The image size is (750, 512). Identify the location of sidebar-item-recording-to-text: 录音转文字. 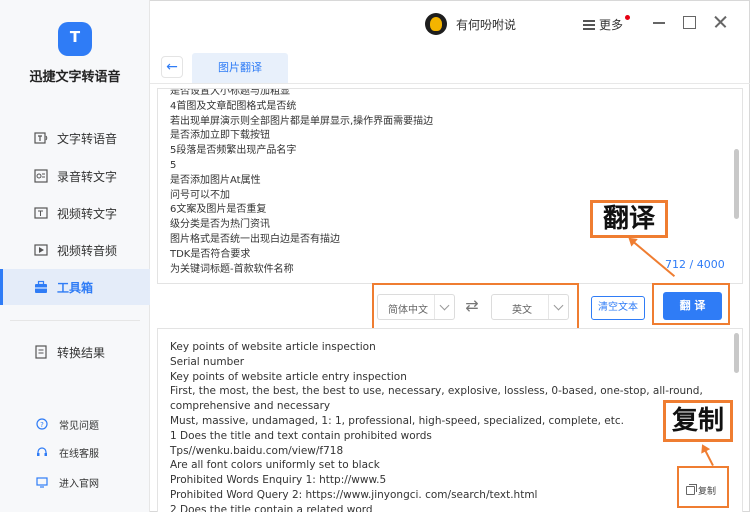
(75, 176).